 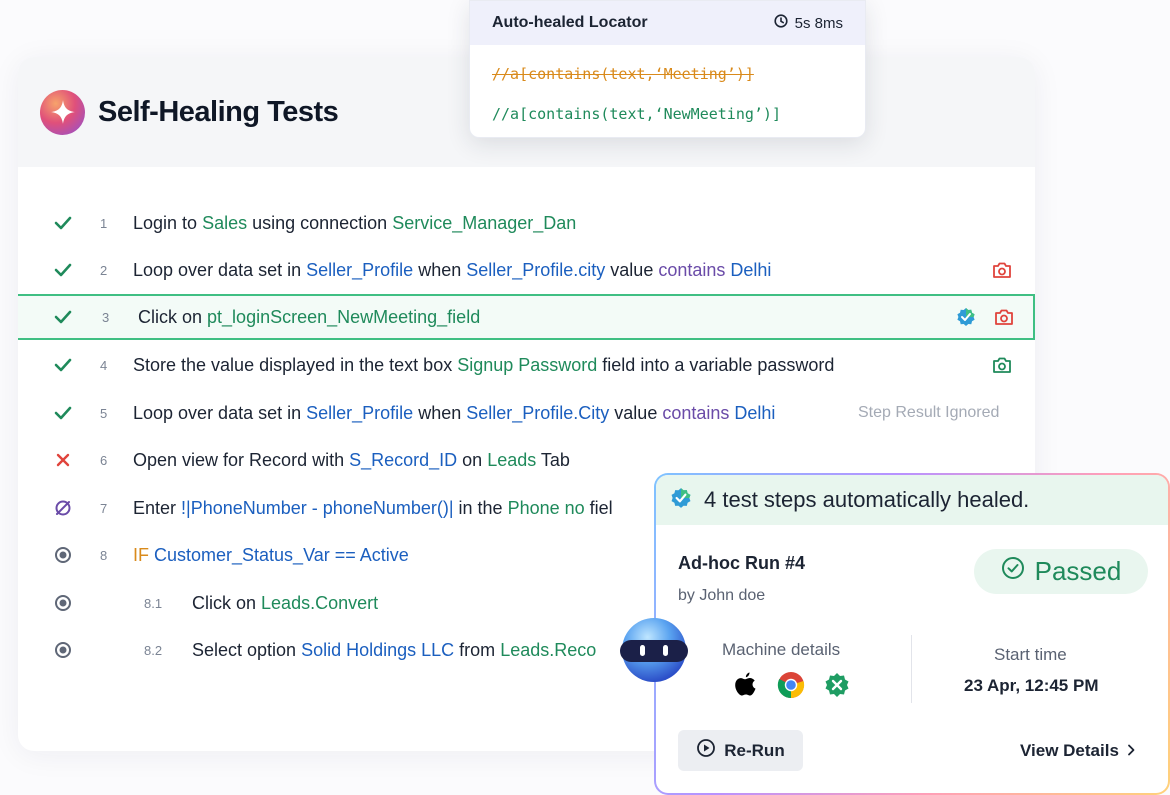 I want to click on sparkle-logo-icon, so click(x=62, y=112).